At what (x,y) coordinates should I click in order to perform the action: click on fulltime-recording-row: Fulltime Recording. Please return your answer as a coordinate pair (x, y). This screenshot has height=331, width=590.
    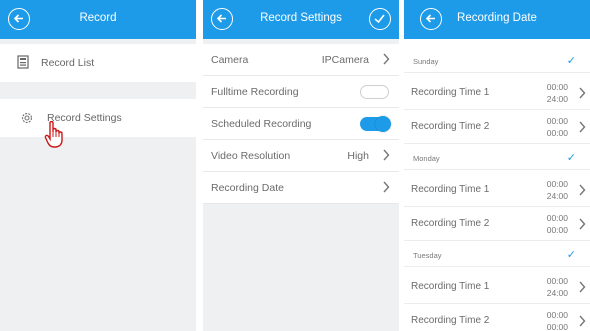
    Looking at the image, I should click on (301, 92).